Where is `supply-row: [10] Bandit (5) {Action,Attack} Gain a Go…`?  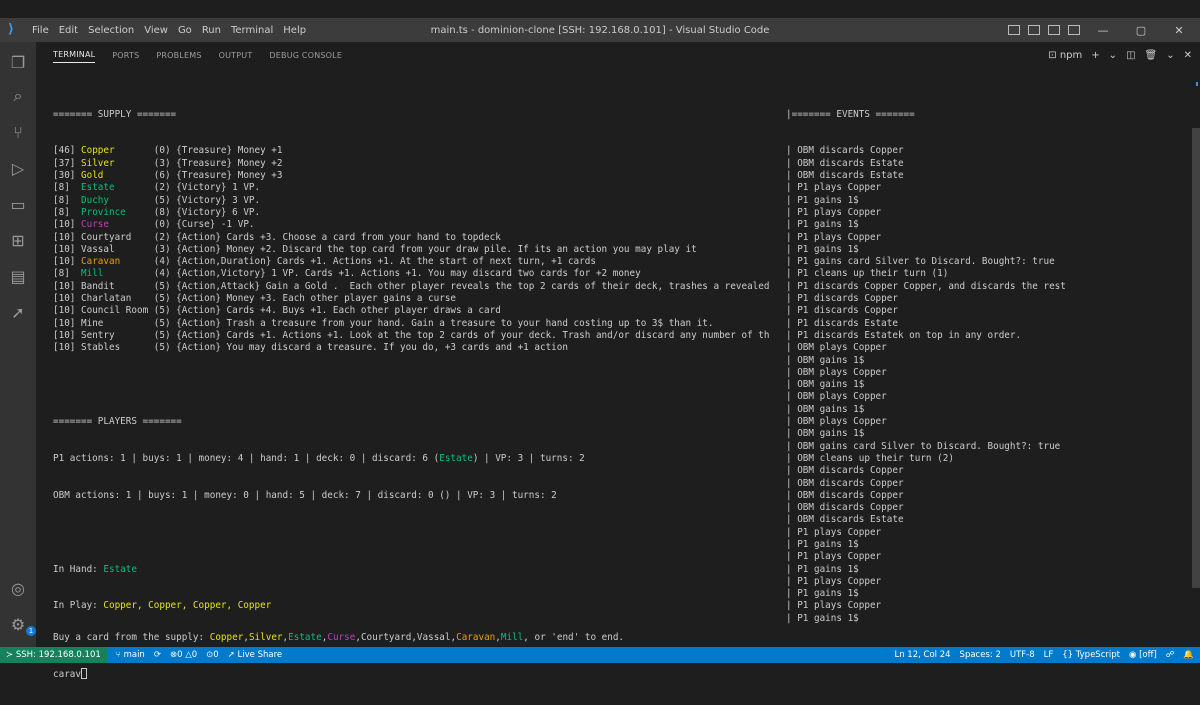 supply-row: [10] Bandit (5) {Action,Attack} Gain a Go… is located at coordinates (418, 287).